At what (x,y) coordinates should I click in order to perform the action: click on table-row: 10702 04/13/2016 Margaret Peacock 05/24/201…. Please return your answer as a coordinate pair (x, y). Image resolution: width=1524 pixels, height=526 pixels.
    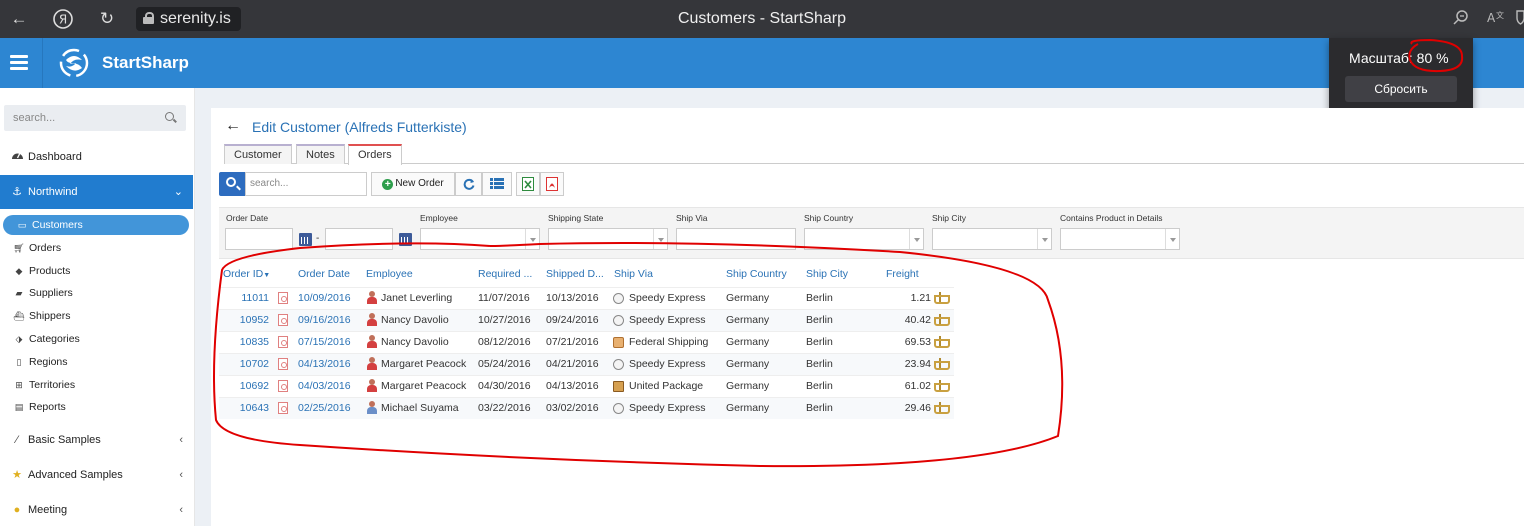
    Looking at the image, I should click on (586, 364).